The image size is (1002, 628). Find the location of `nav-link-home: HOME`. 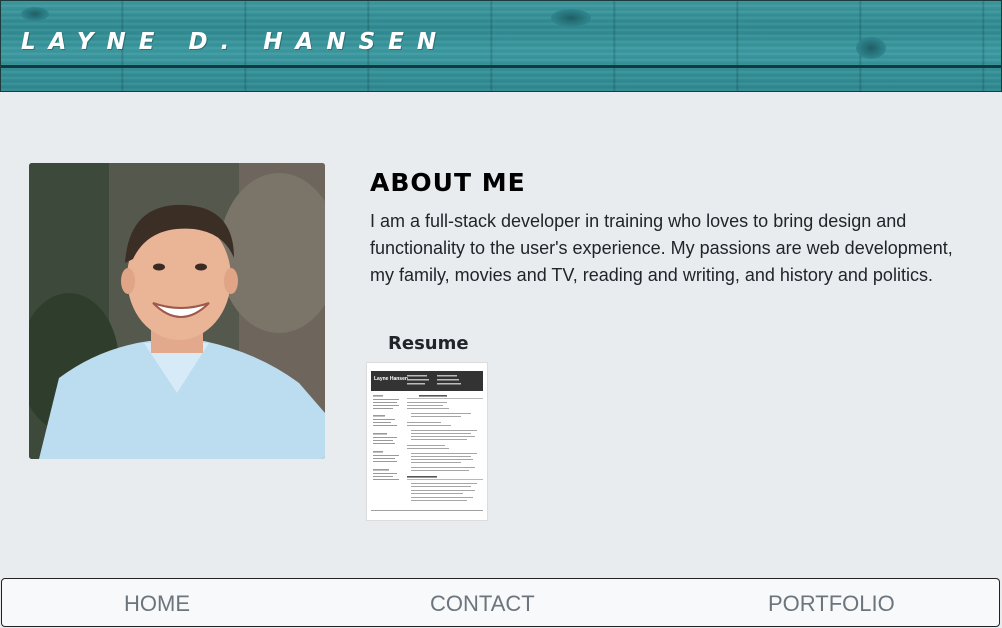

nav-link-home: HOME is located at coordinates (157, 604).